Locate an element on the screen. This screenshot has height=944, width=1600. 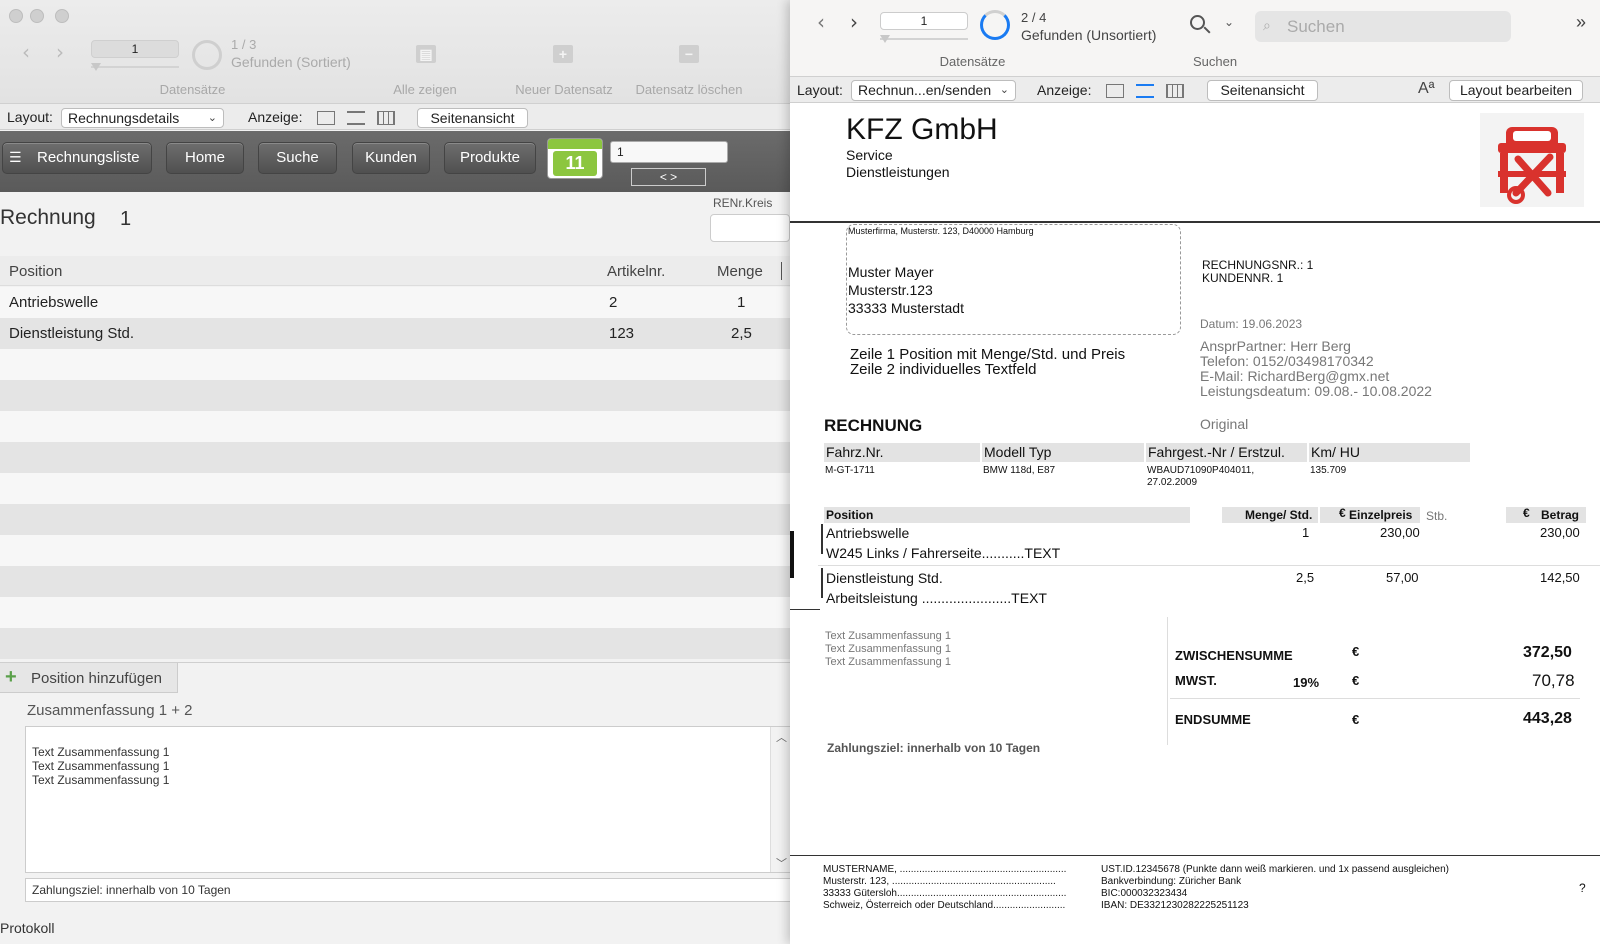
scroll-up-icon: ︿ is located at coordinates (781, 737).